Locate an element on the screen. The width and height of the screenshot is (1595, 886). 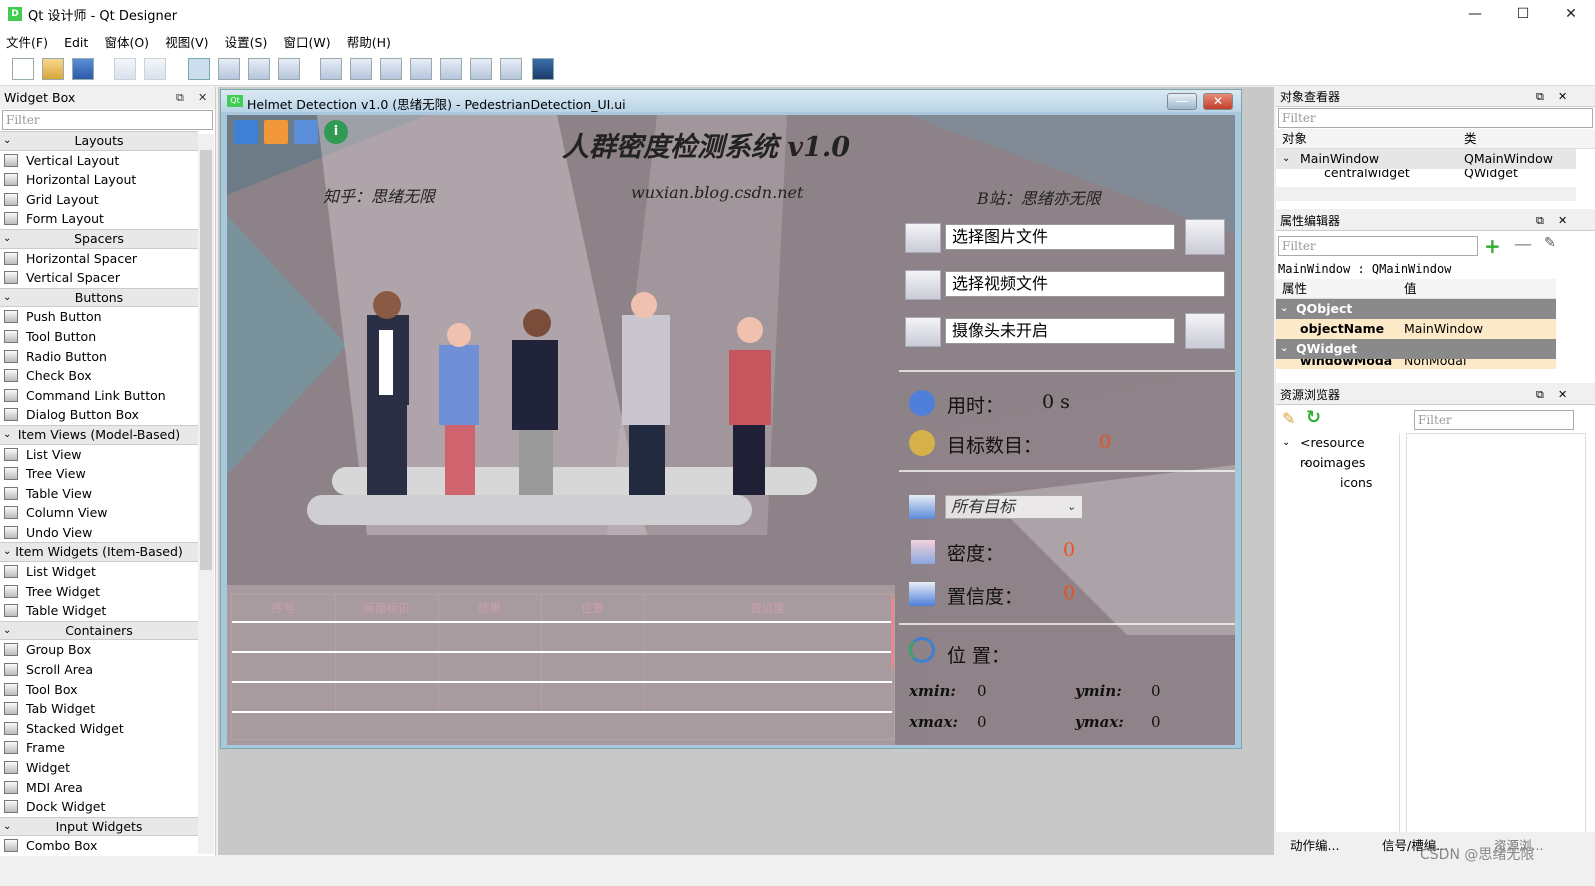
select-image-button: 选择图片文件 is located at coordinates (1060, 237).